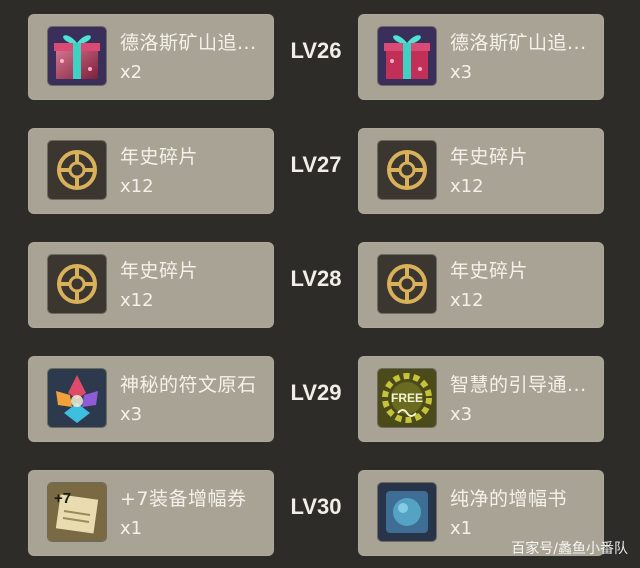  Describe the element at coordinates (77, 512) in the screenshot. I see `amplify-voucher-icon: +7` at that location.